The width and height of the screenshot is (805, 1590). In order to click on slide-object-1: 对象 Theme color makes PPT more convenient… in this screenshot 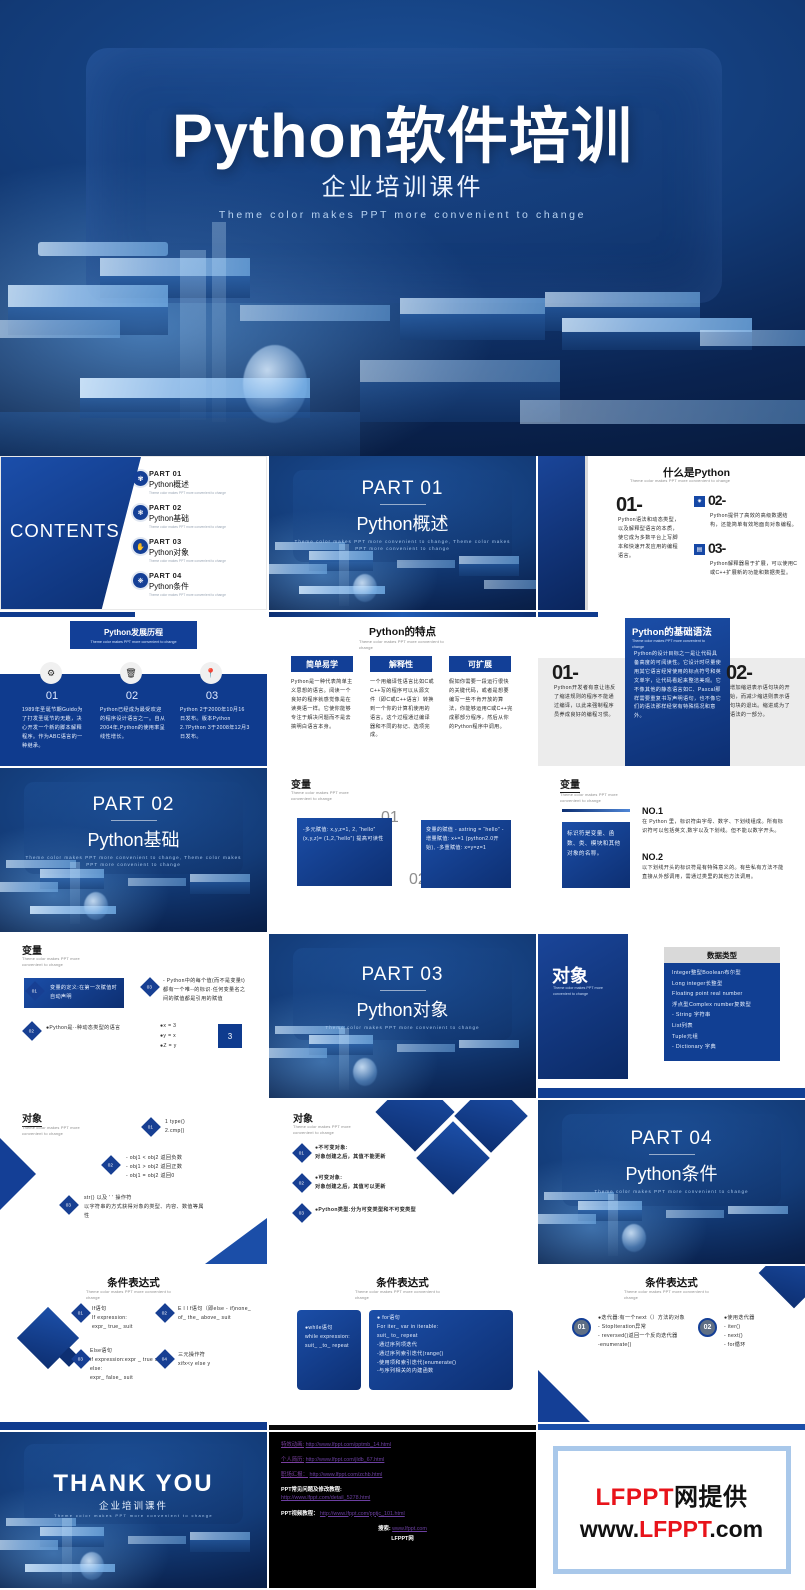, I will do `click(133, 1182)`.